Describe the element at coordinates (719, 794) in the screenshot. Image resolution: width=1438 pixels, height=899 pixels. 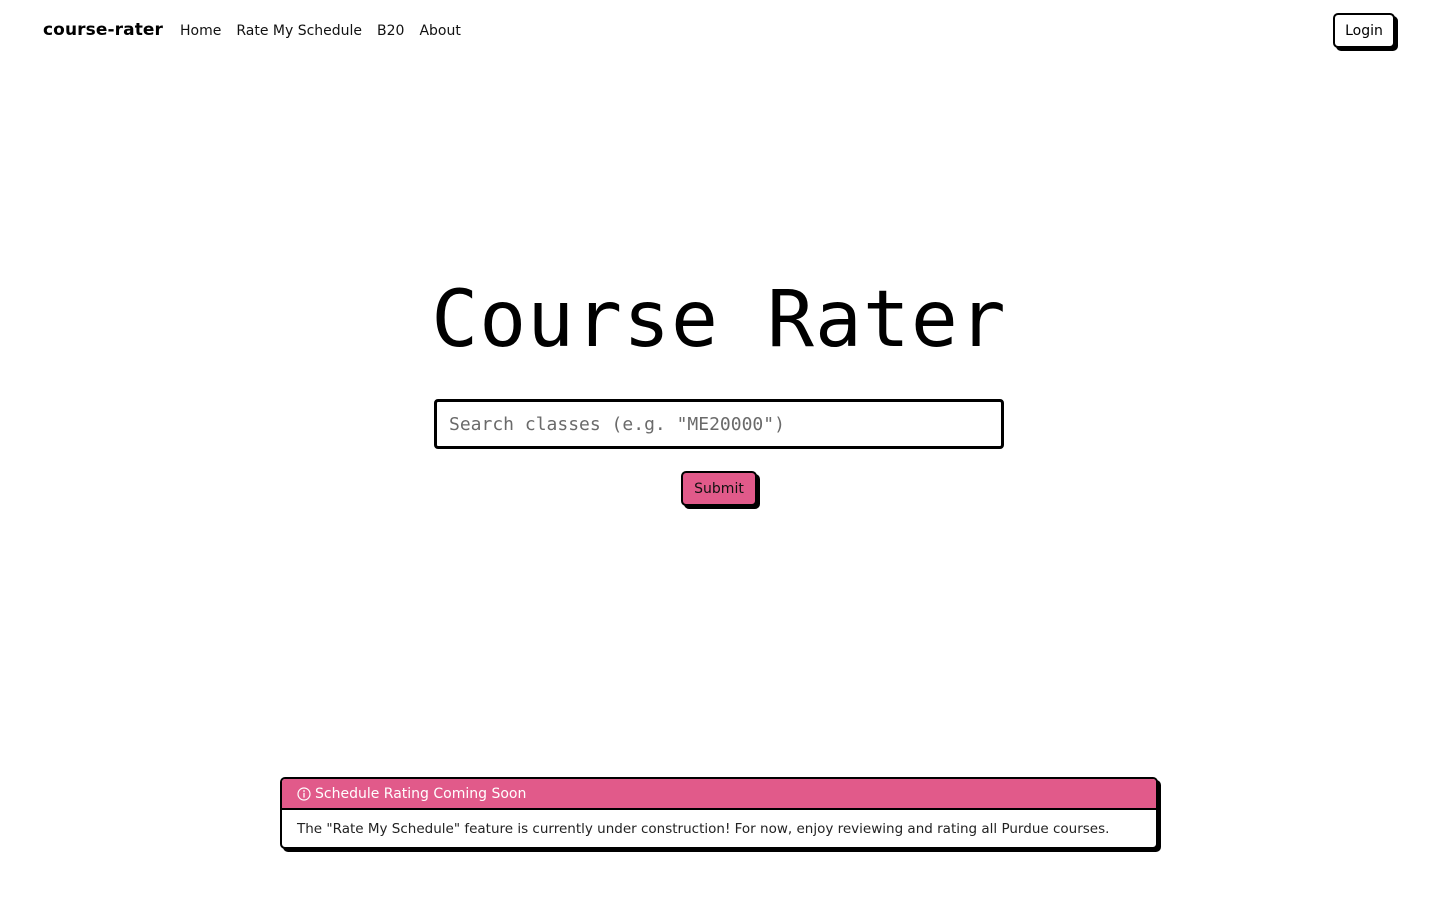
I see `alert-header: Schedule Rating Coming Soon` at that location.